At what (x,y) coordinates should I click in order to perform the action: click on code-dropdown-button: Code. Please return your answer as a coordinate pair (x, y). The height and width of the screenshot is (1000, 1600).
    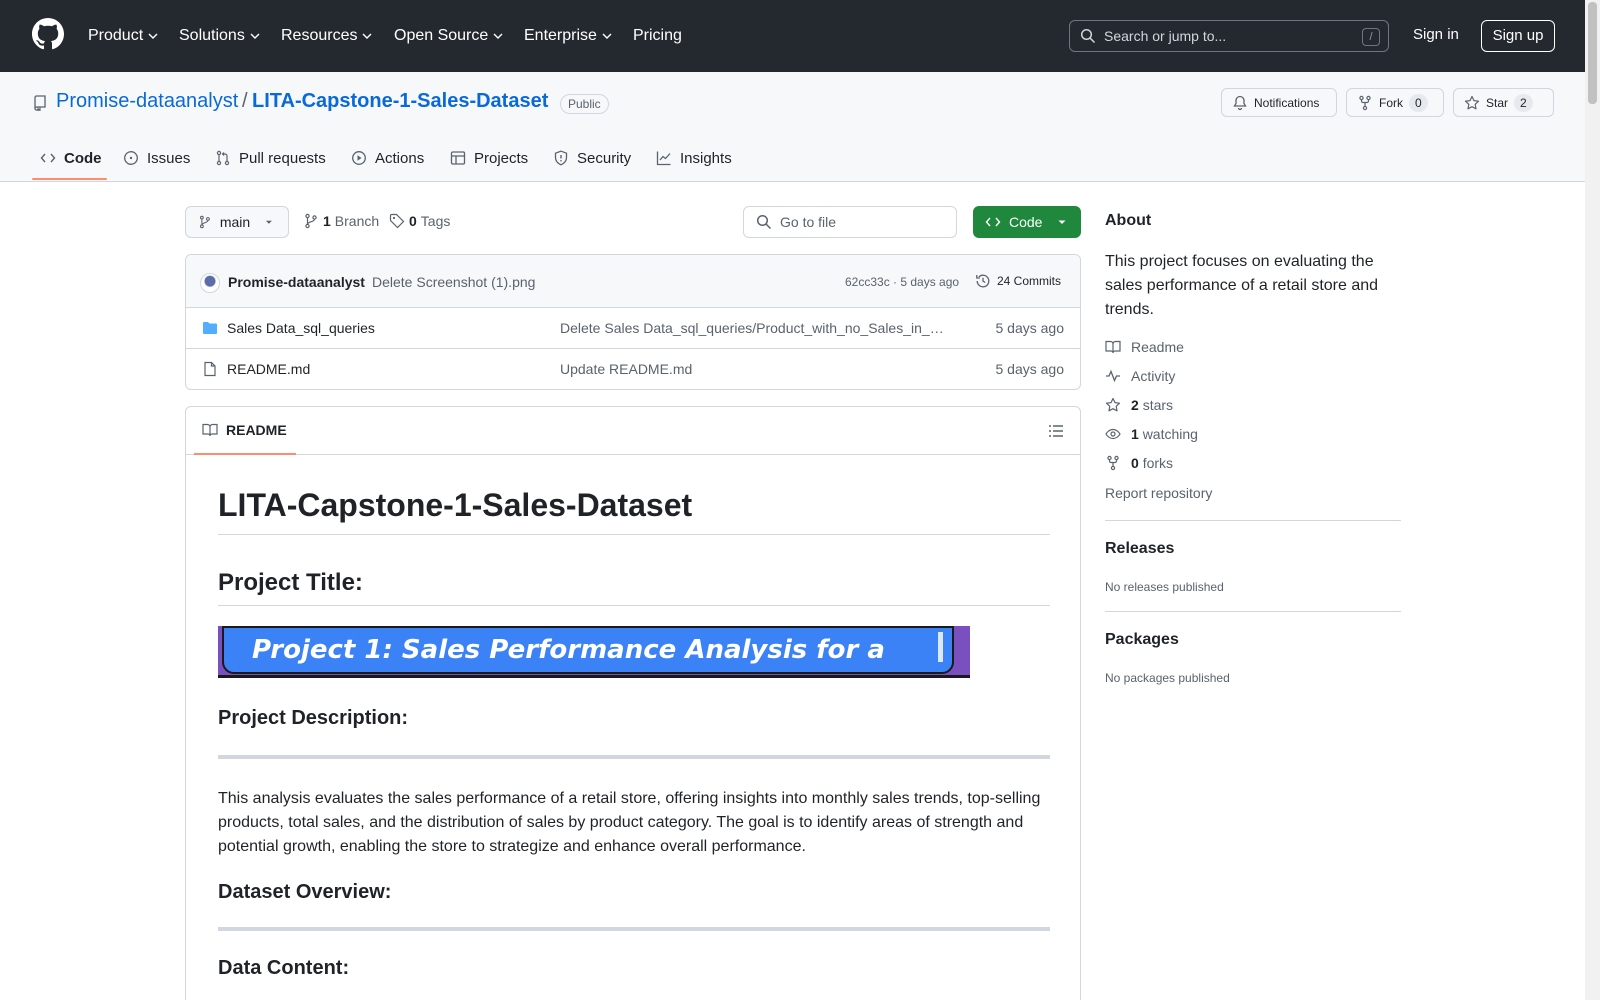
    Looking at the image, I should click on (1027, 222).